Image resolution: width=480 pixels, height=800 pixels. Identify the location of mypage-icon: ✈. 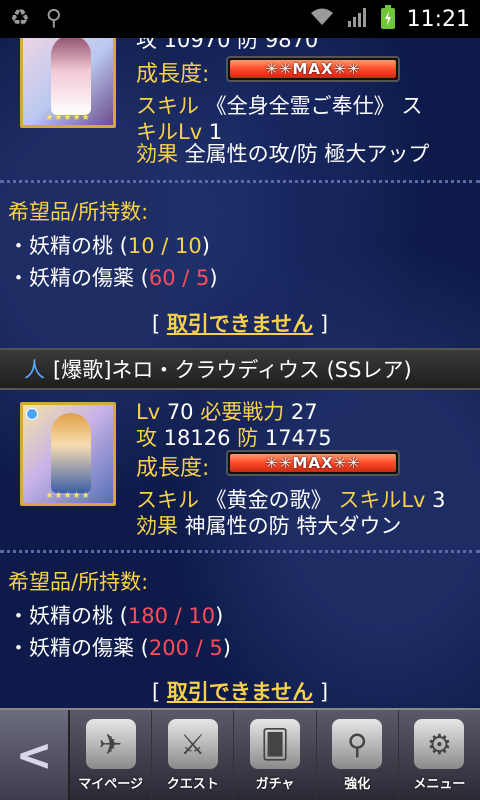
(110, 744).